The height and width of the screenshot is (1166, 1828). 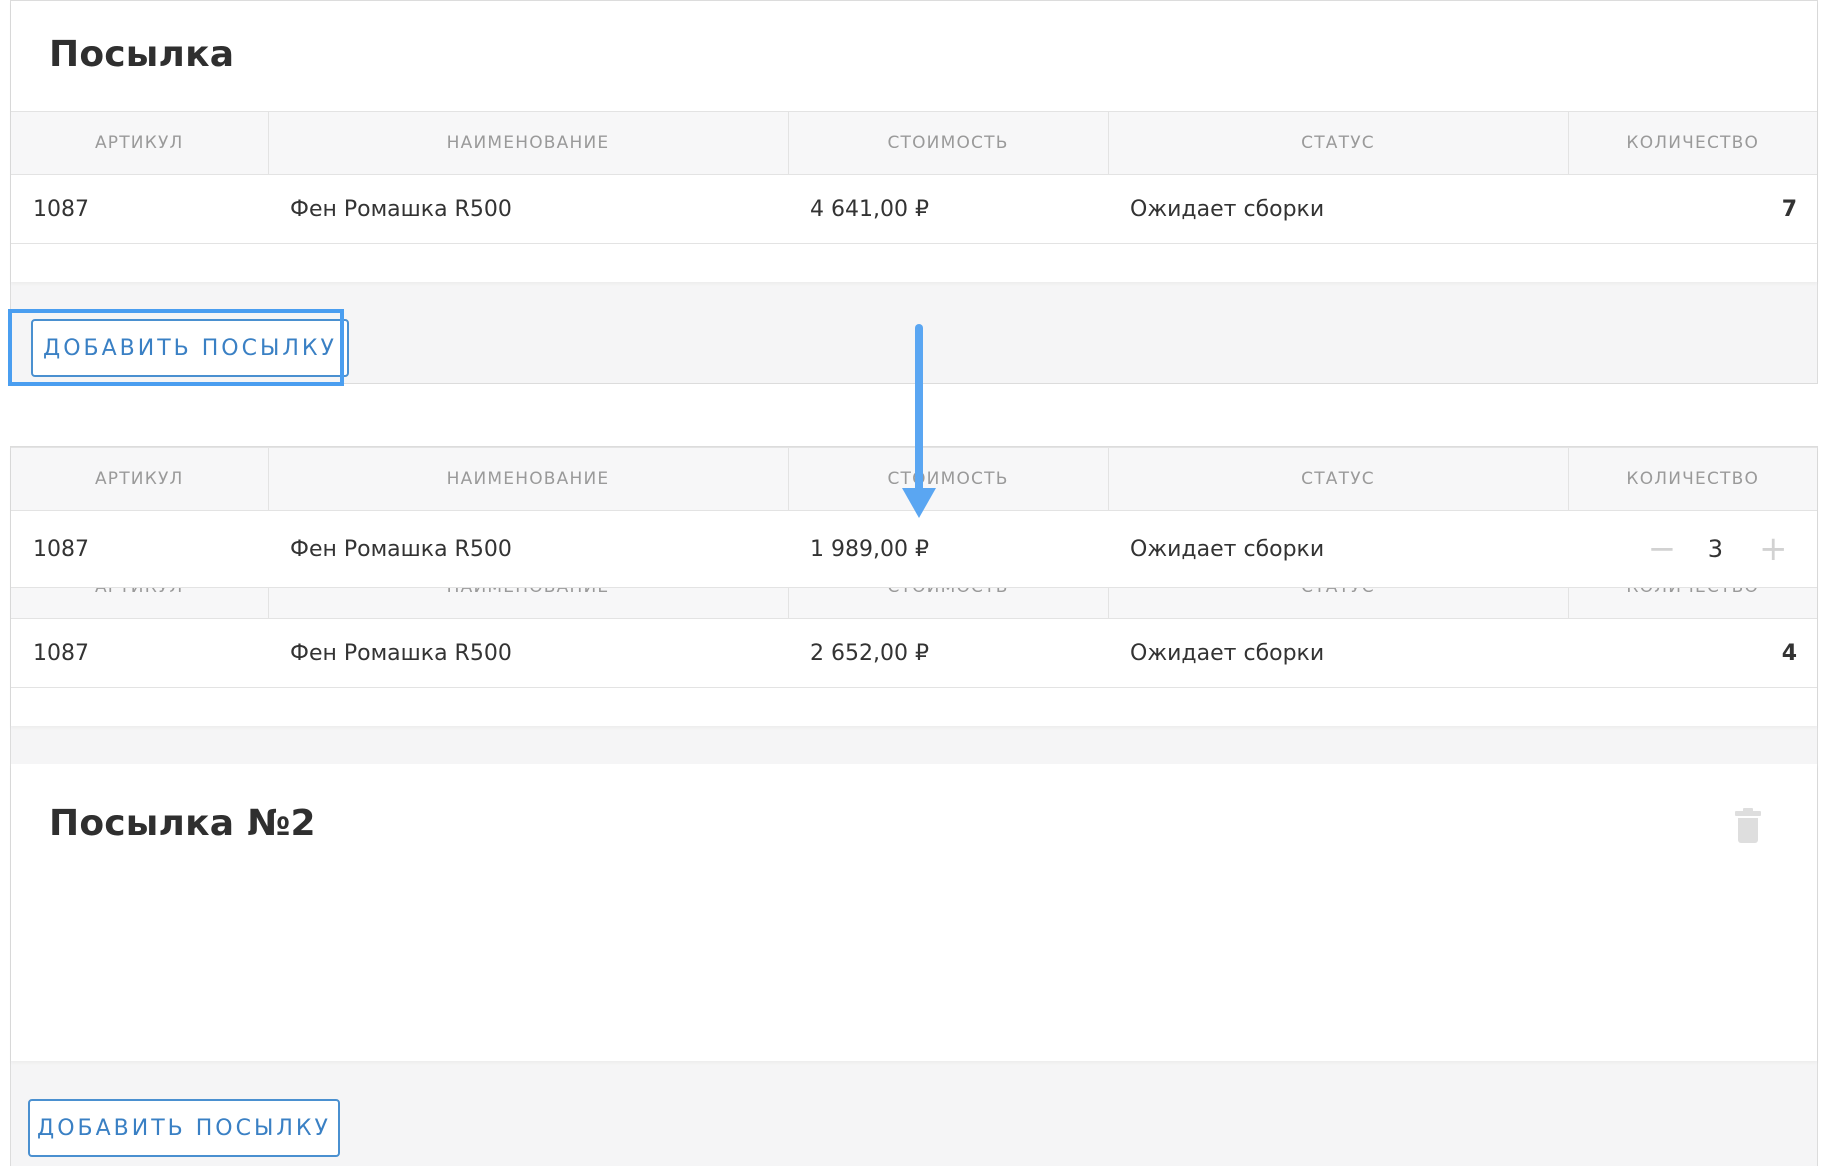 I want to click on parcel-title: Посылка, so click(x=142, y=54).